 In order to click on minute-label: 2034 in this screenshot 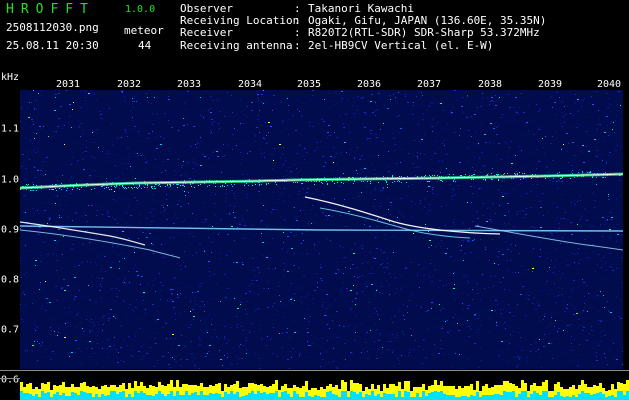, I will do `click(250, 84)`.